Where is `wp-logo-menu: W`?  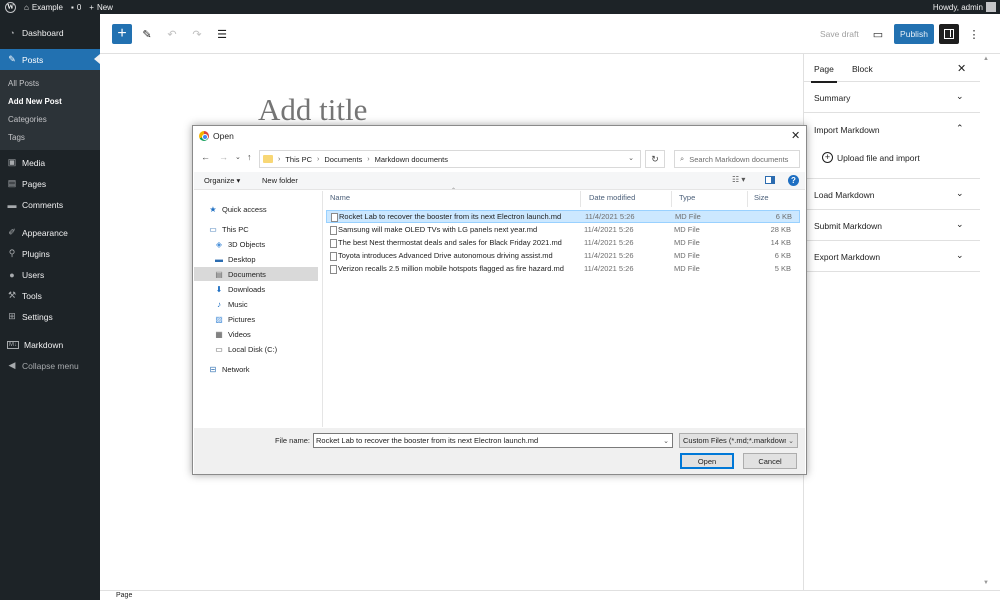
wp-logo-menu: W is located at coordinates (10, 7).